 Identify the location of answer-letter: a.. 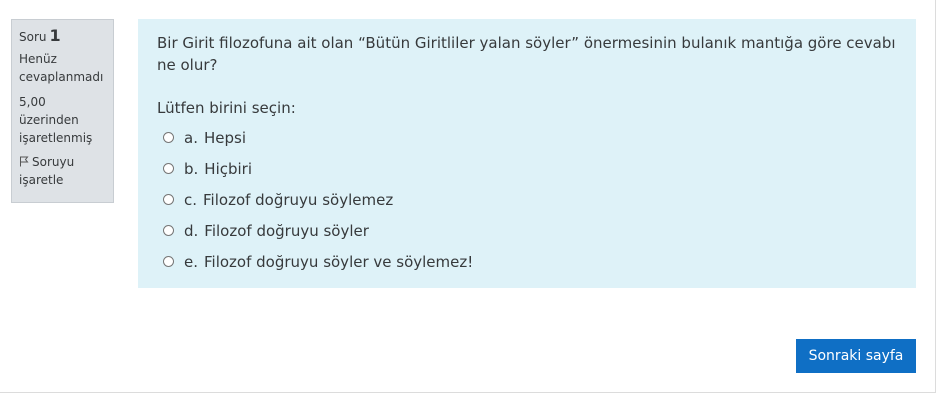
(191, 137).